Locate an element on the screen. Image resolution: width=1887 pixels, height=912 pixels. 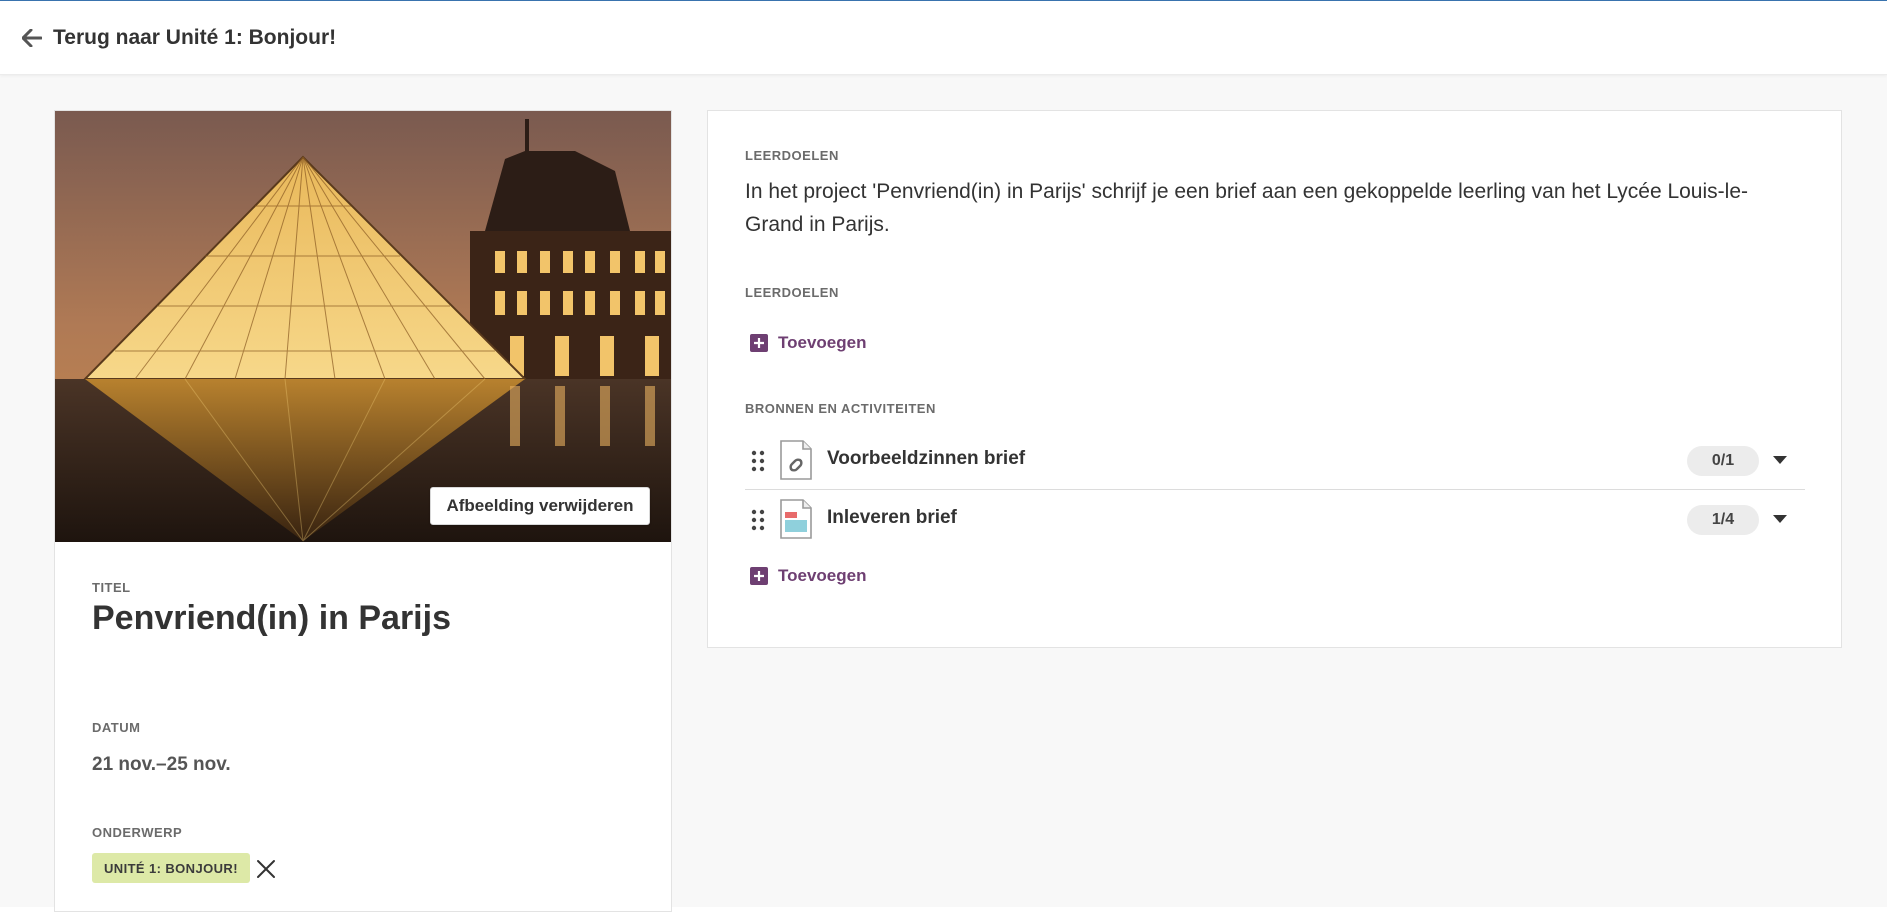
arrow-left-icon is located at coordinates (32, 38).